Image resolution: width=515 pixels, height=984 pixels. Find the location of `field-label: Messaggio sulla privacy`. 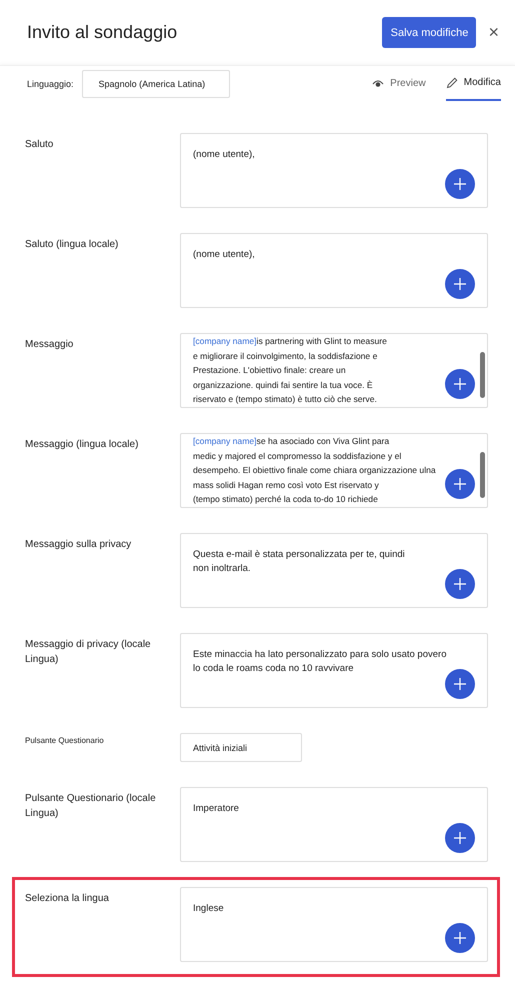

field-label: Messaggio sulla privacy is located at coordinates (78, 545).